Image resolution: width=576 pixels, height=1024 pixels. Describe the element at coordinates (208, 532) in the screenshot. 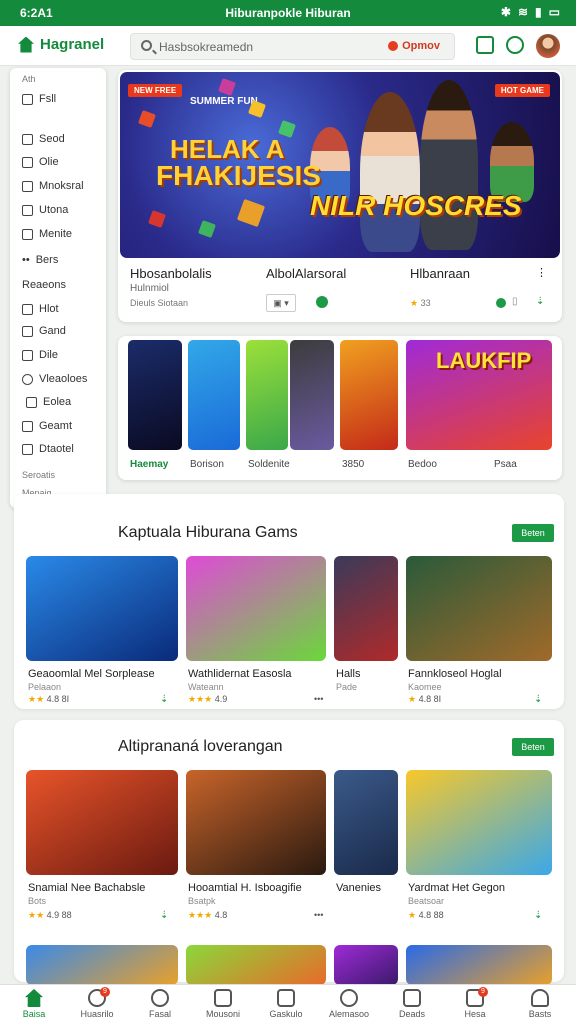

I see `section-title: Kaptuala Hiburana Gams` at that location.